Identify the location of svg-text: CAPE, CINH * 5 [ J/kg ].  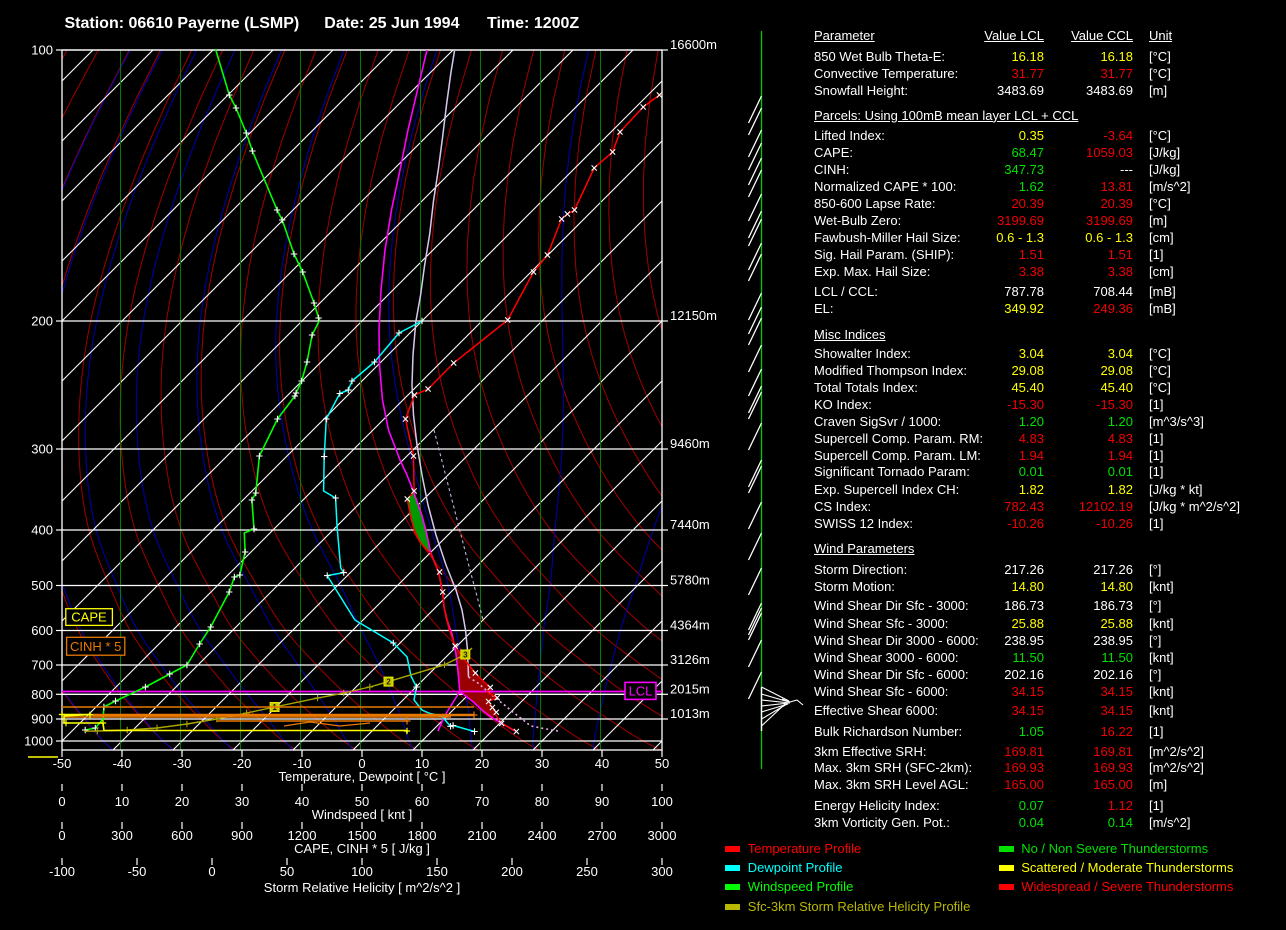
(362, 848).